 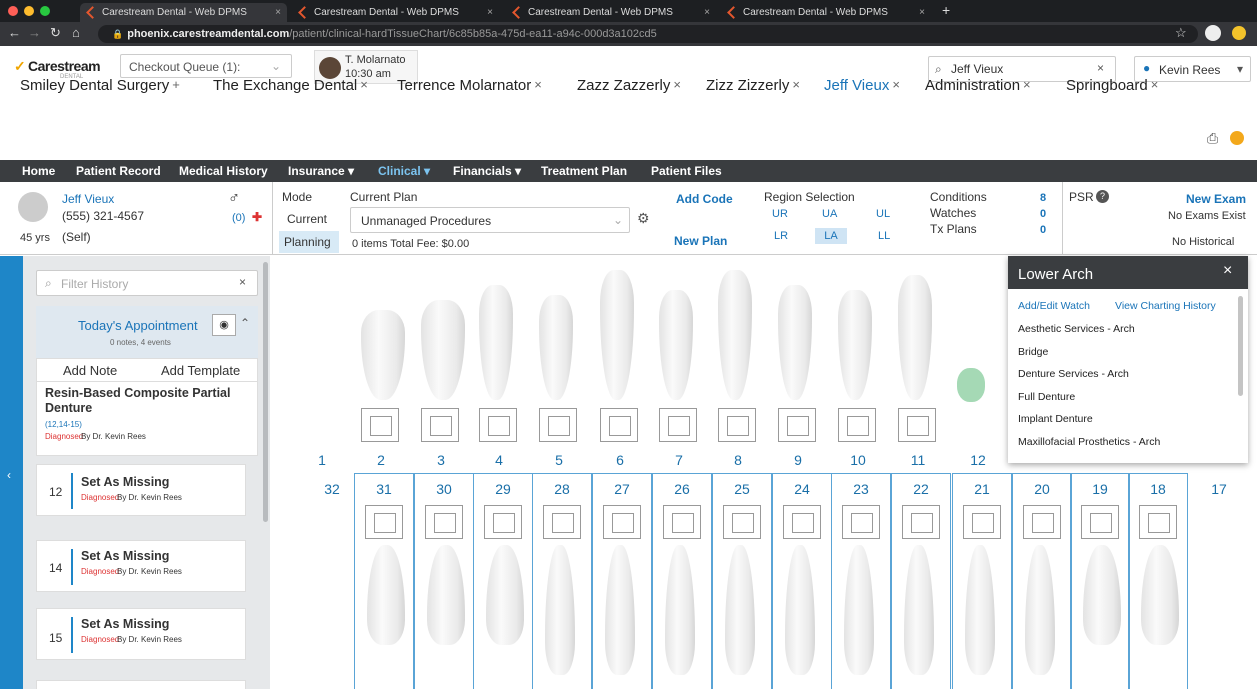 I want to click on tooth-number: 18, so click(x=1158, y=489).